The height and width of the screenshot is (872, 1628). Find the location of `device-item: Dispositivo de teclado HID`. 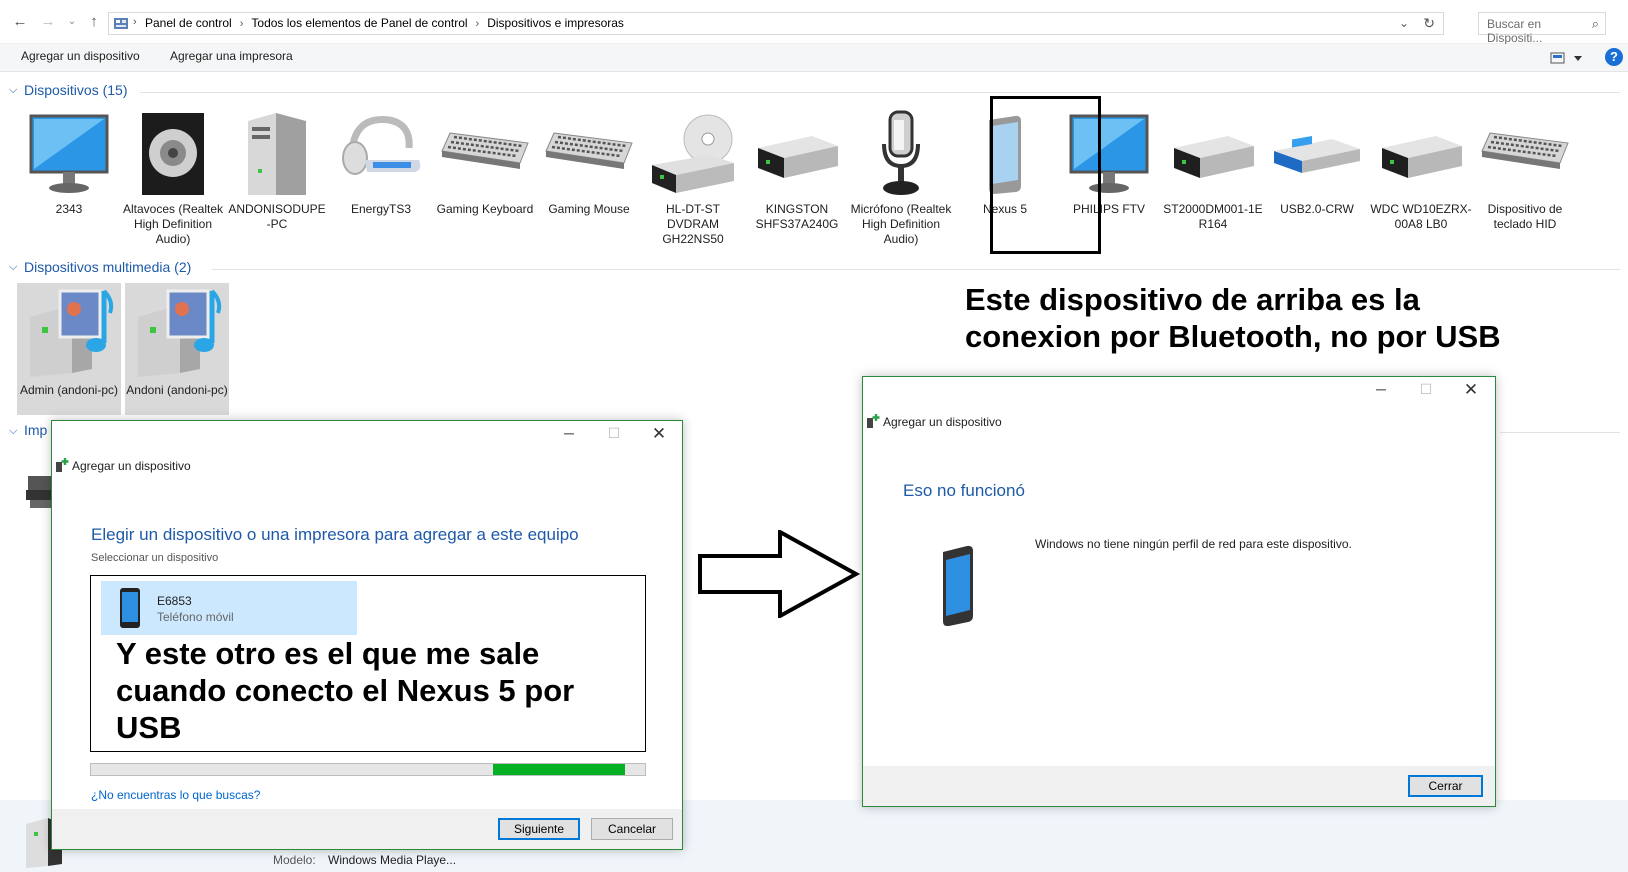

device-item: Dispositivo de teclado HID is located at coordinates (1525, 171).